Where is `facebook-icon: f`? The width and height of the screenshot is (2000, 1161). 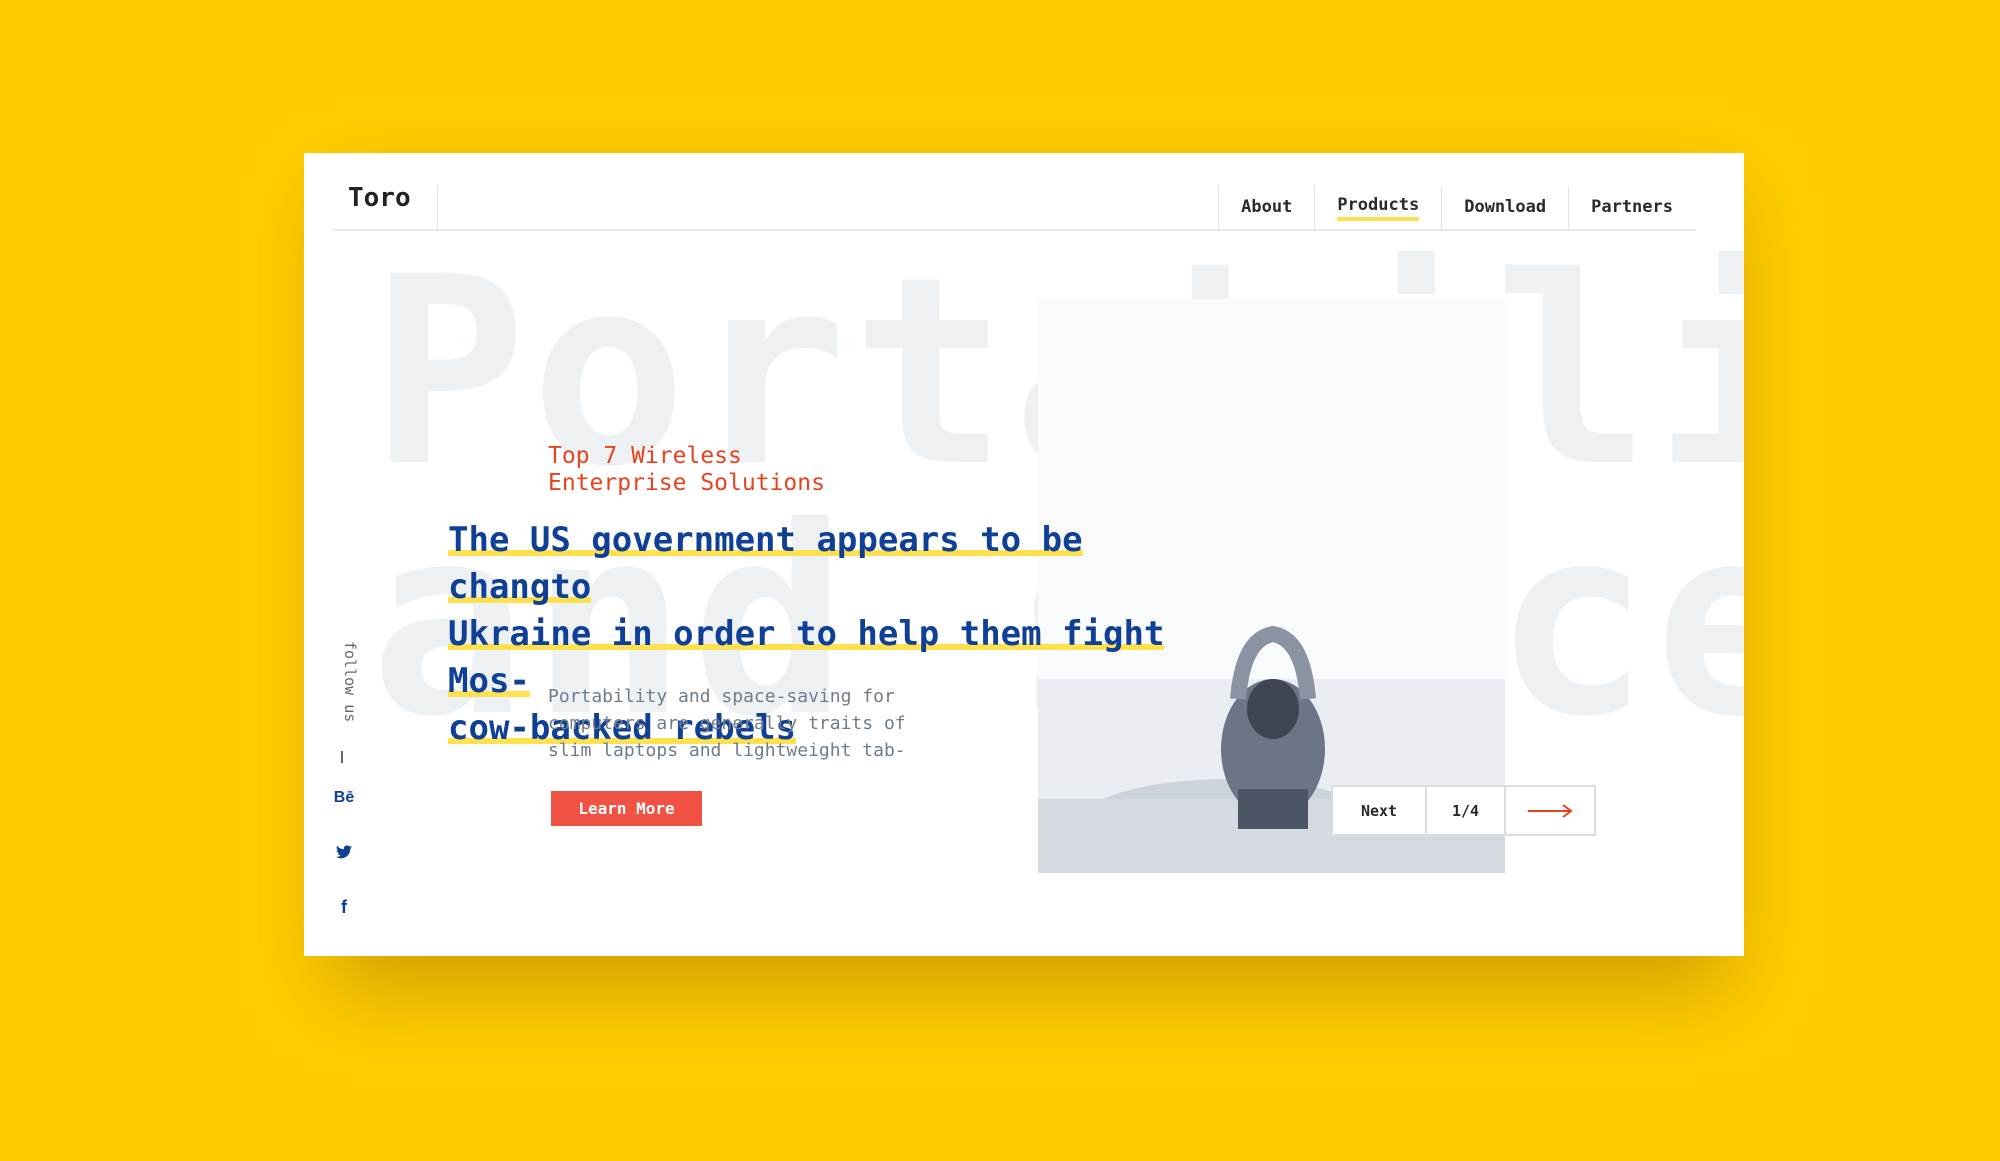
facebook-icon: f is located at coordinates (344, 907).